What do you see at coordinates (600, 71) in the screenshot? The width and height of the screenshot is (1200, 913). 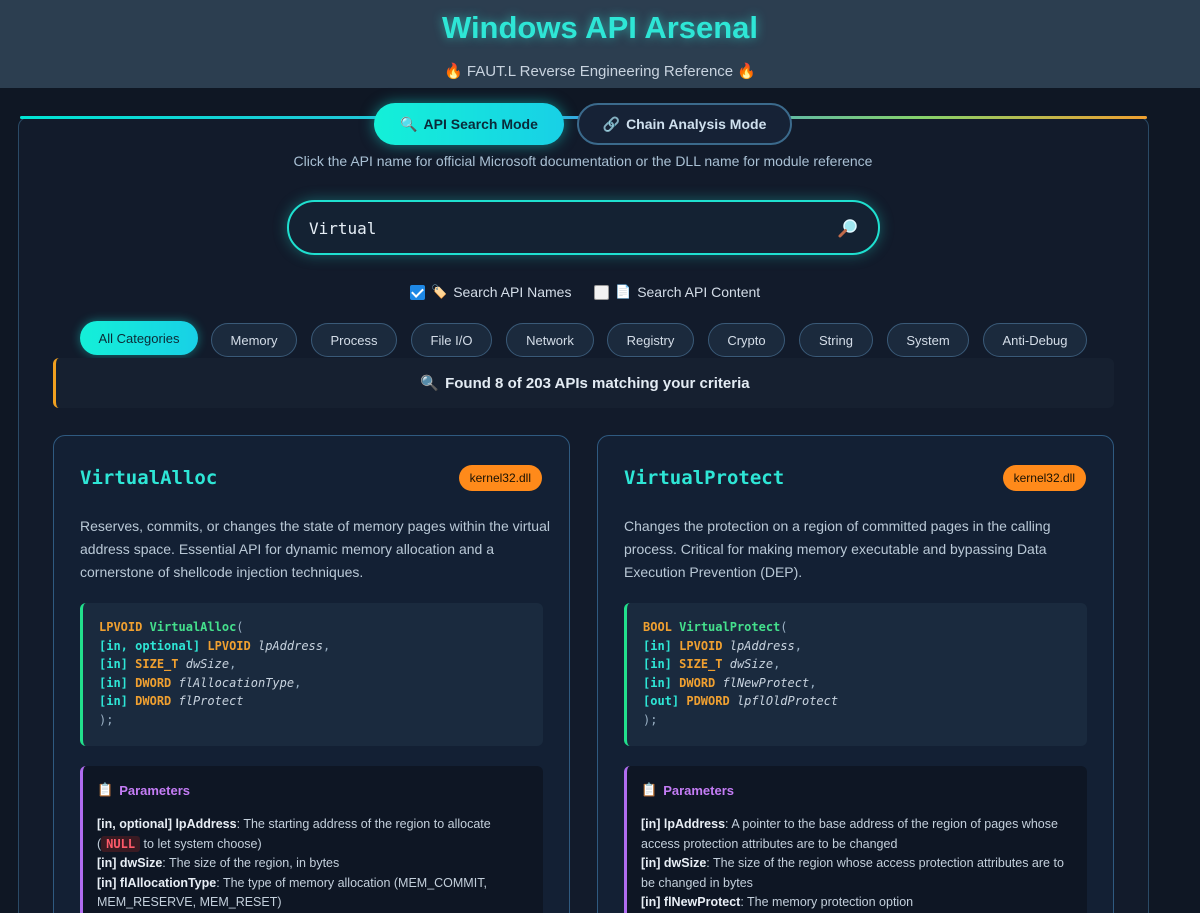 I see `subtitle-text: FAUT.L Reverse Engineering Reference` at bounding box center [600, 71].